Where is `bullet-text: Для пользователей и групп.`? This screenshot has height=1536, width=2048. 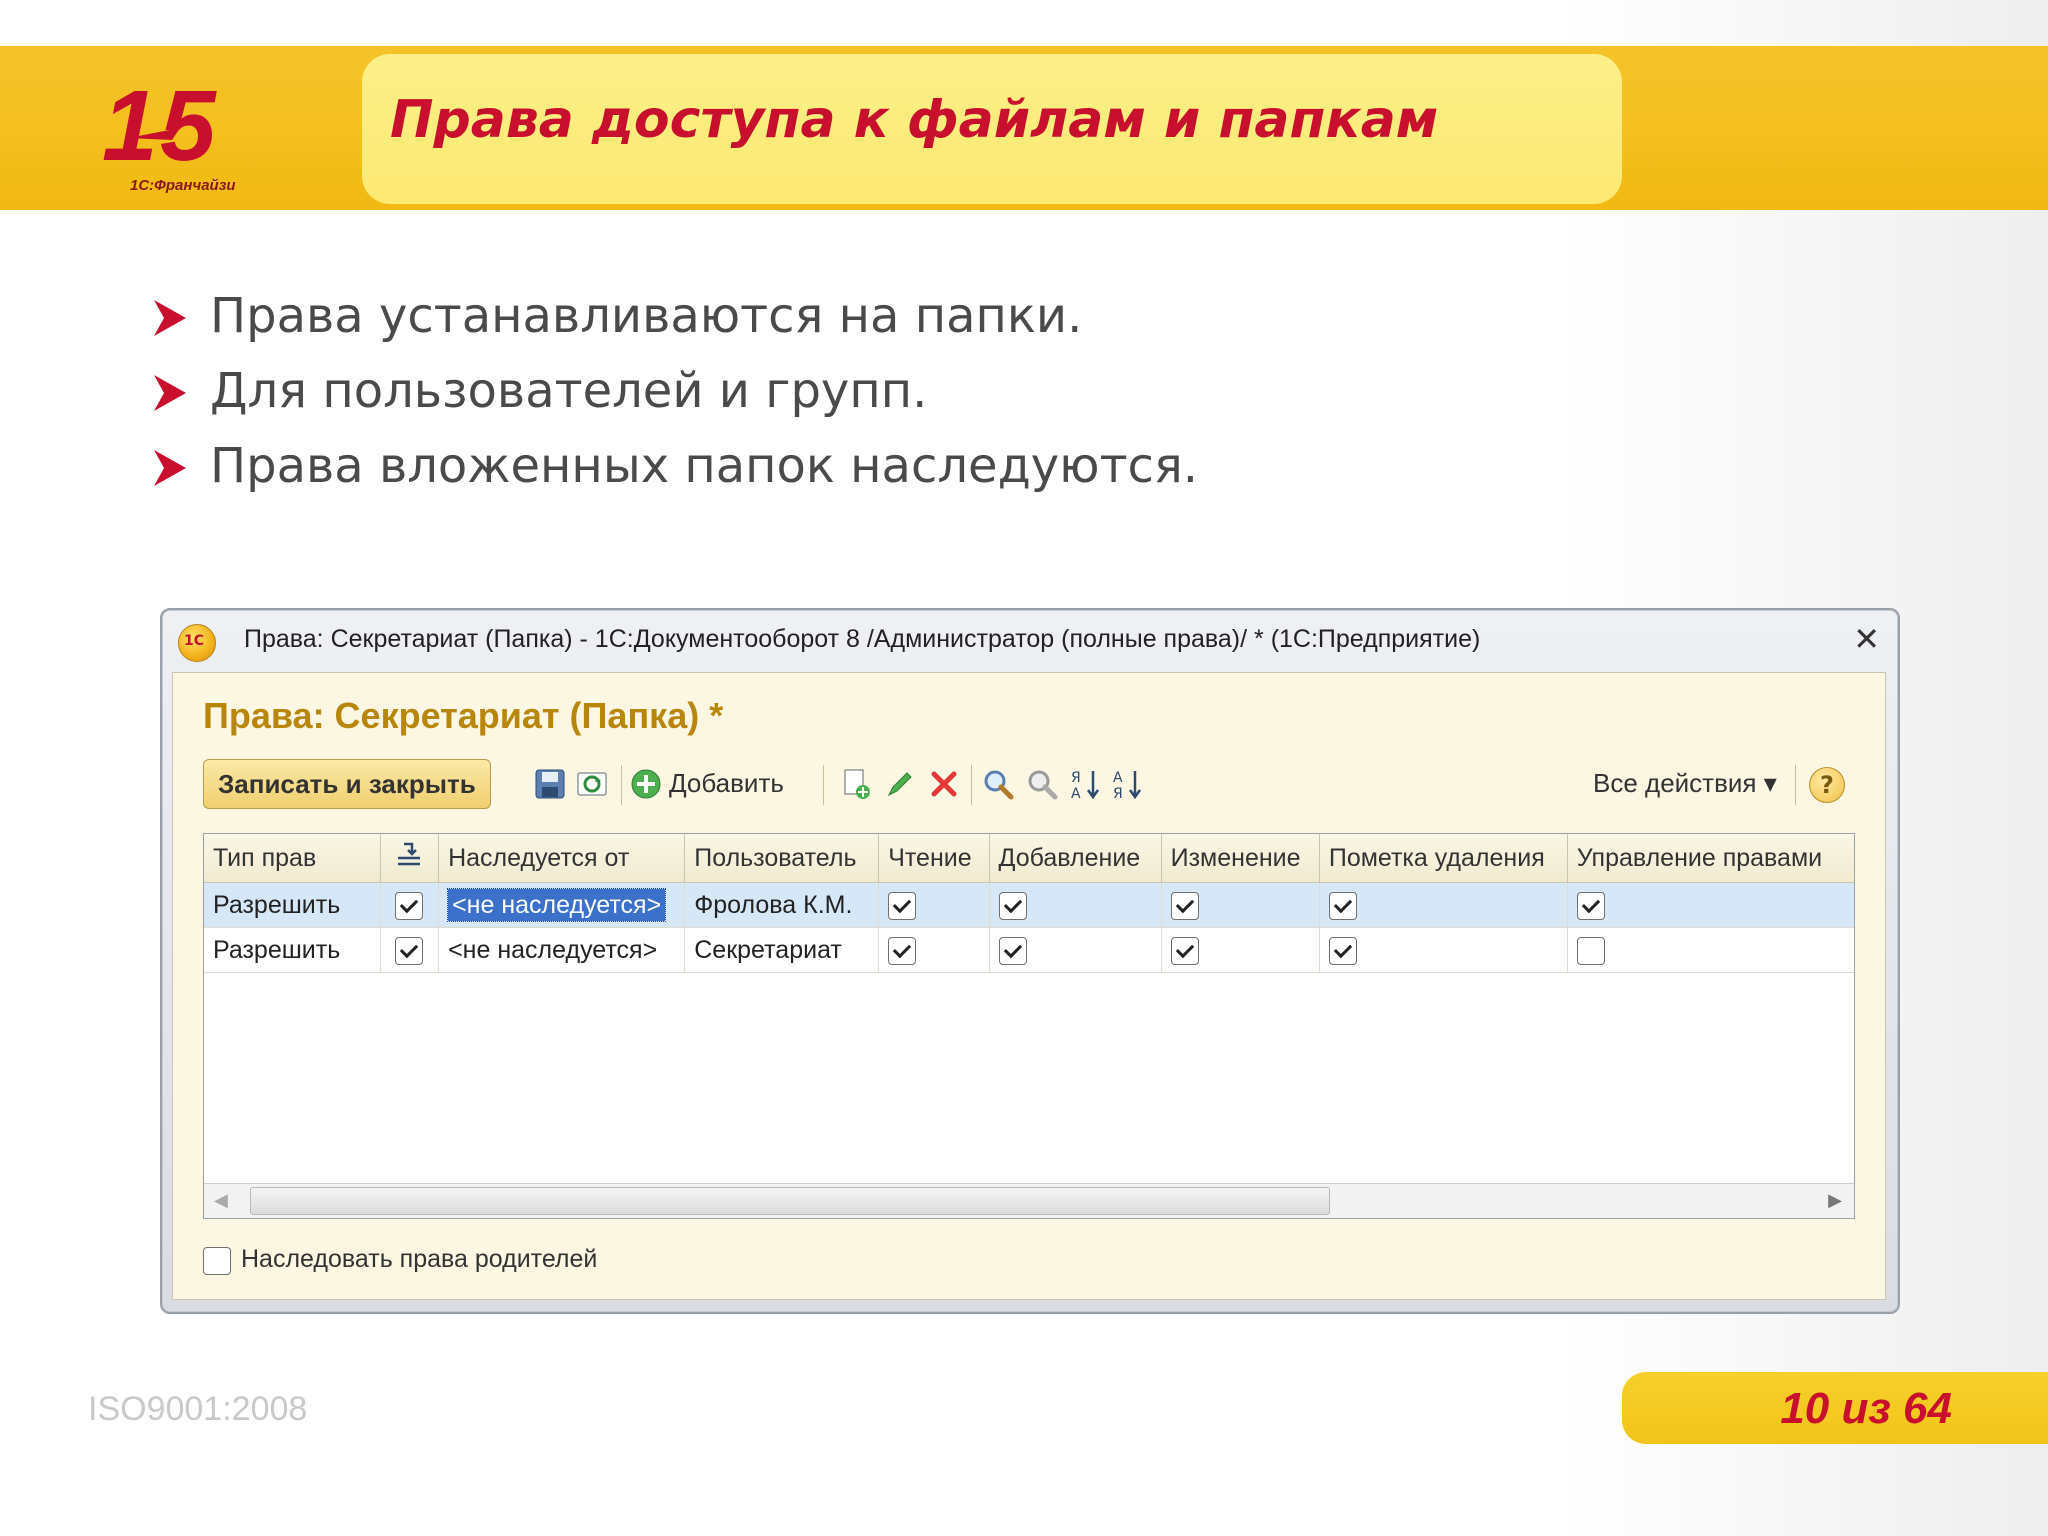
bullet-text: Для пользователей и групп. is located at coordinates (569, 391).